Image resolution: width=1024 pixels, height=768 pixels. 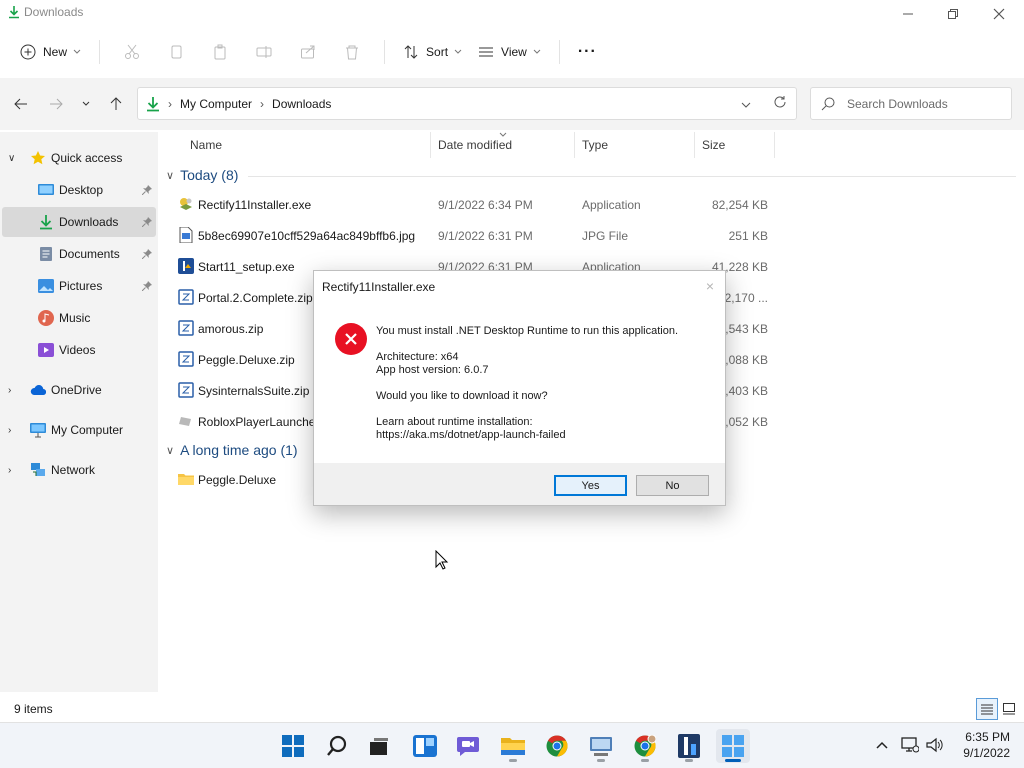 What do you see at coordinates (220, 52) in the screenshot?
I see `paste-button` at bounding box center [220, 52].